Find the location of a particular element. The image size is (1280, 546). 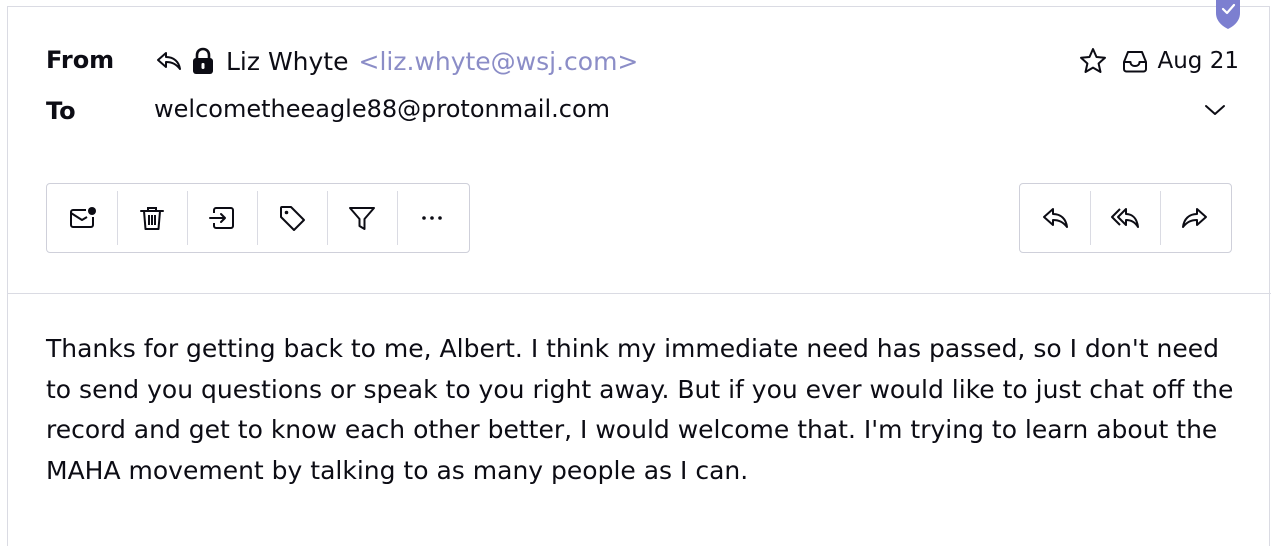

more-button is located at coordinates (432, 218).